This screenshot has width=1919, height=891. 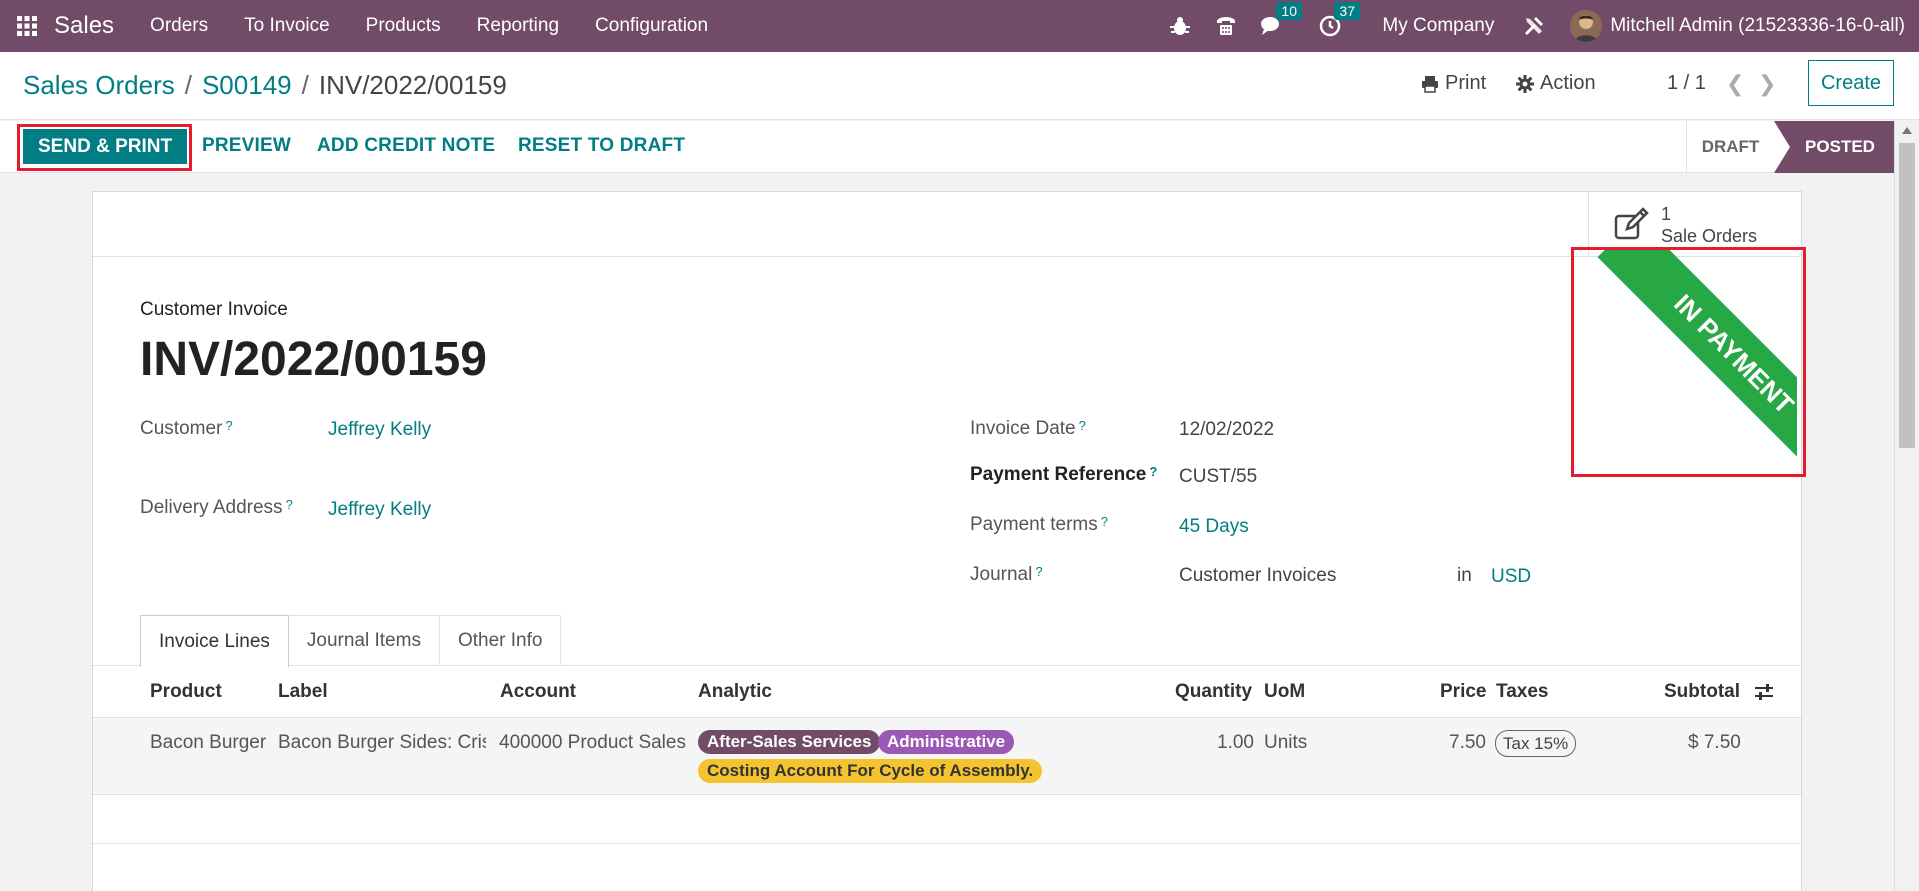 What do you see at coordinates (1028, 428) in the screenshot?
I see `invoice-date-label: Invoice Date?` at bounding box center [1028, 428].